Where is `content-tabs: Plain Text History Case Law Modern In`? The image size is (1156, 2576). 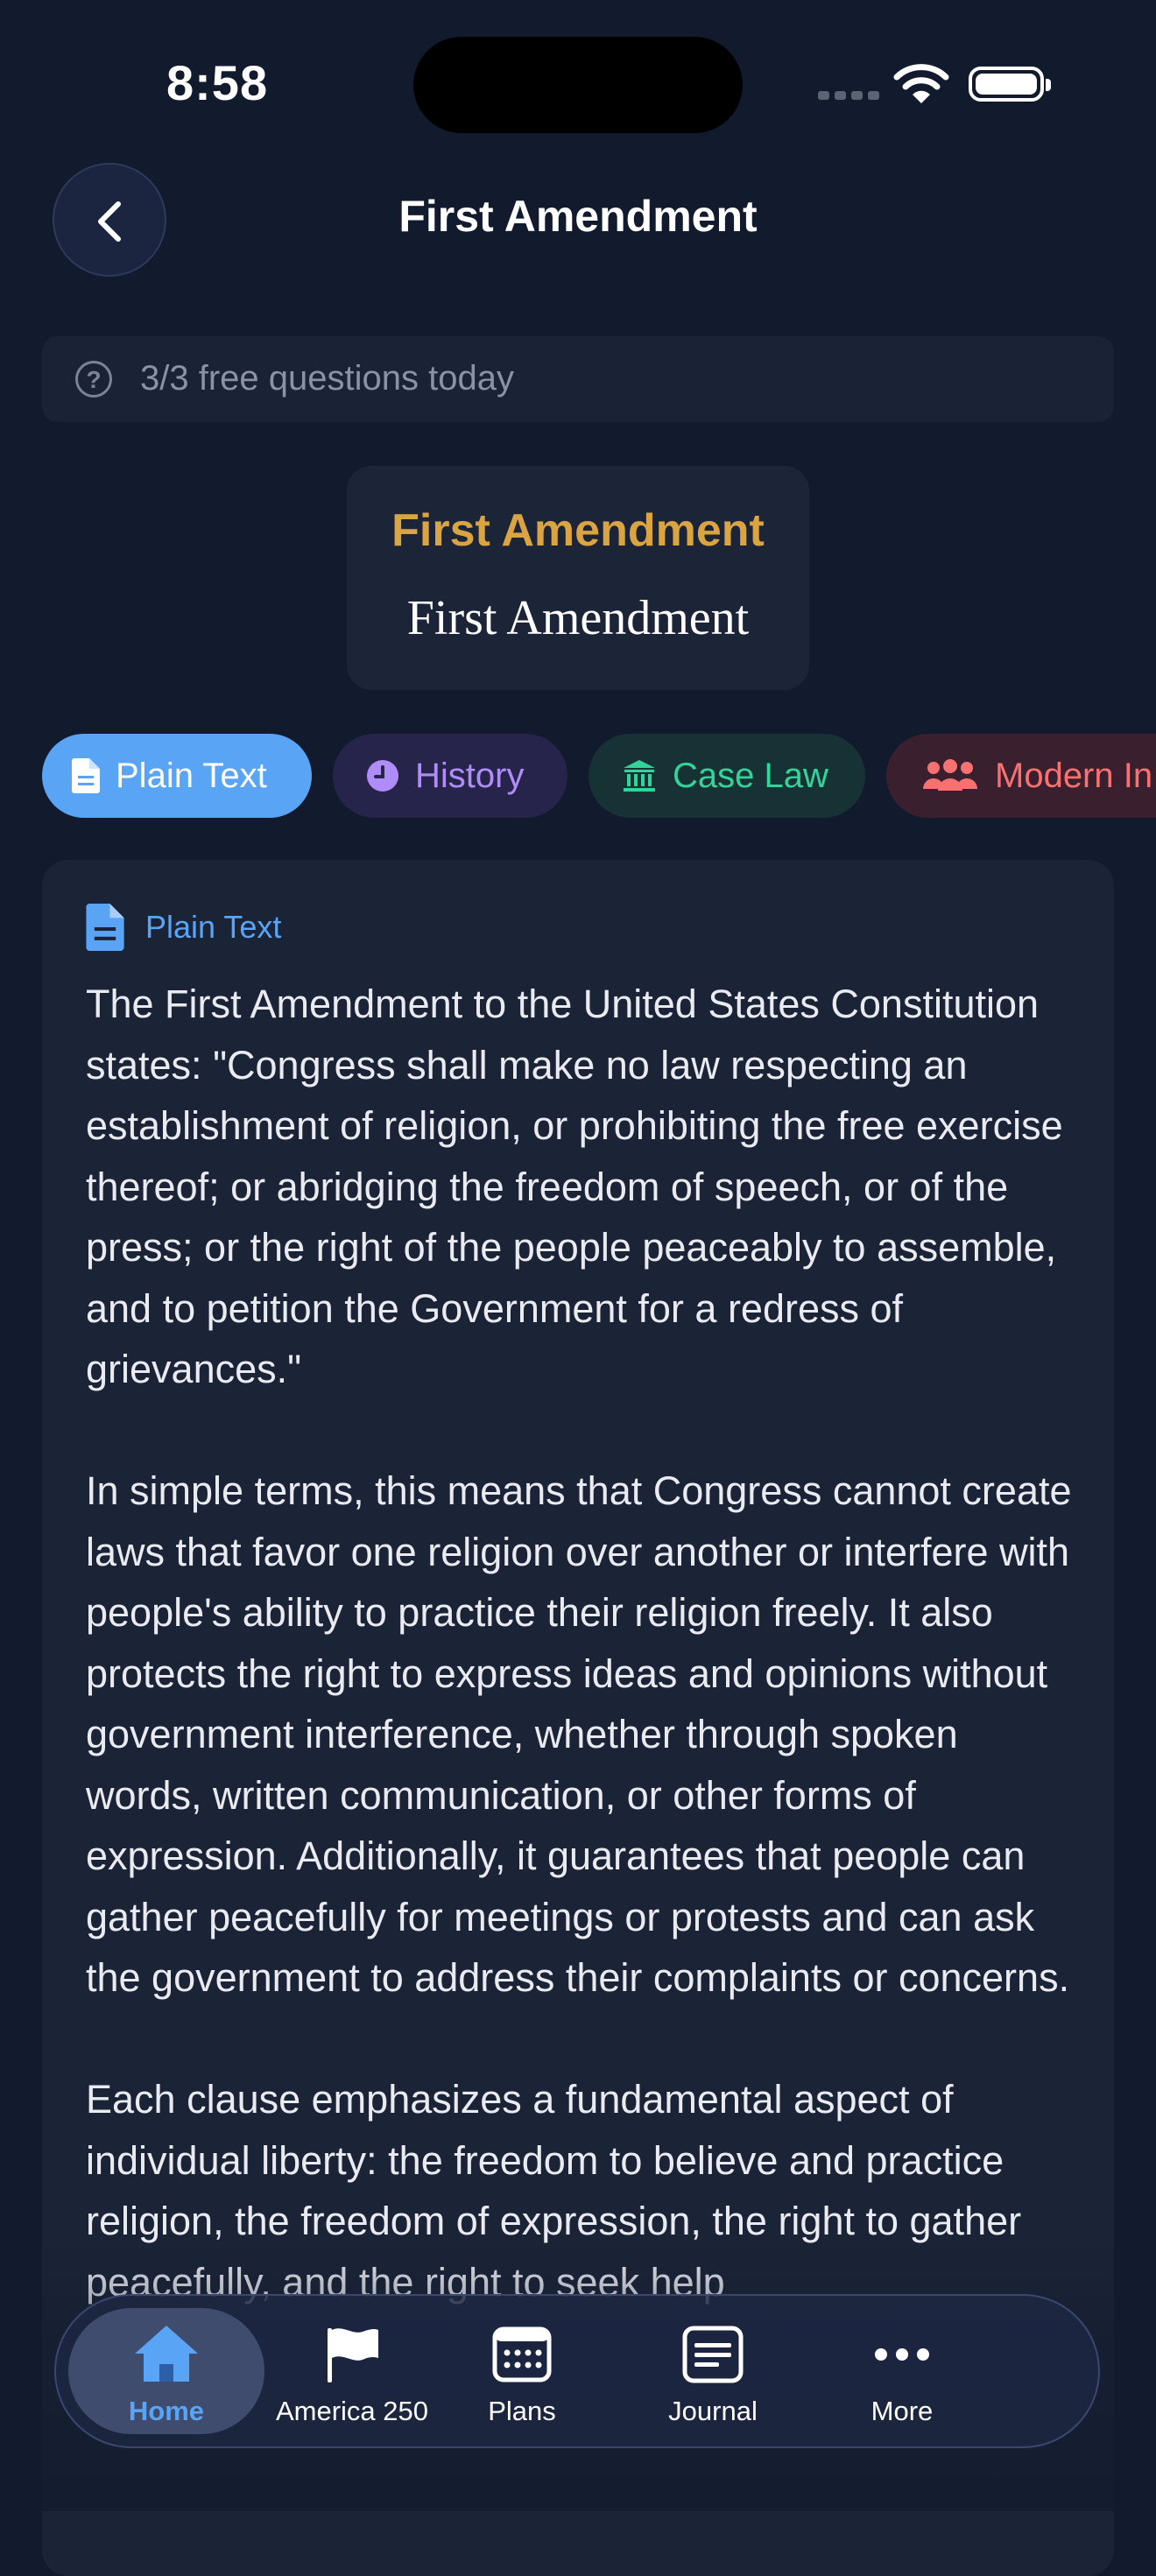 content-tabs: Plain Text History Case Law Modern In is located at coordinates (599, 776).